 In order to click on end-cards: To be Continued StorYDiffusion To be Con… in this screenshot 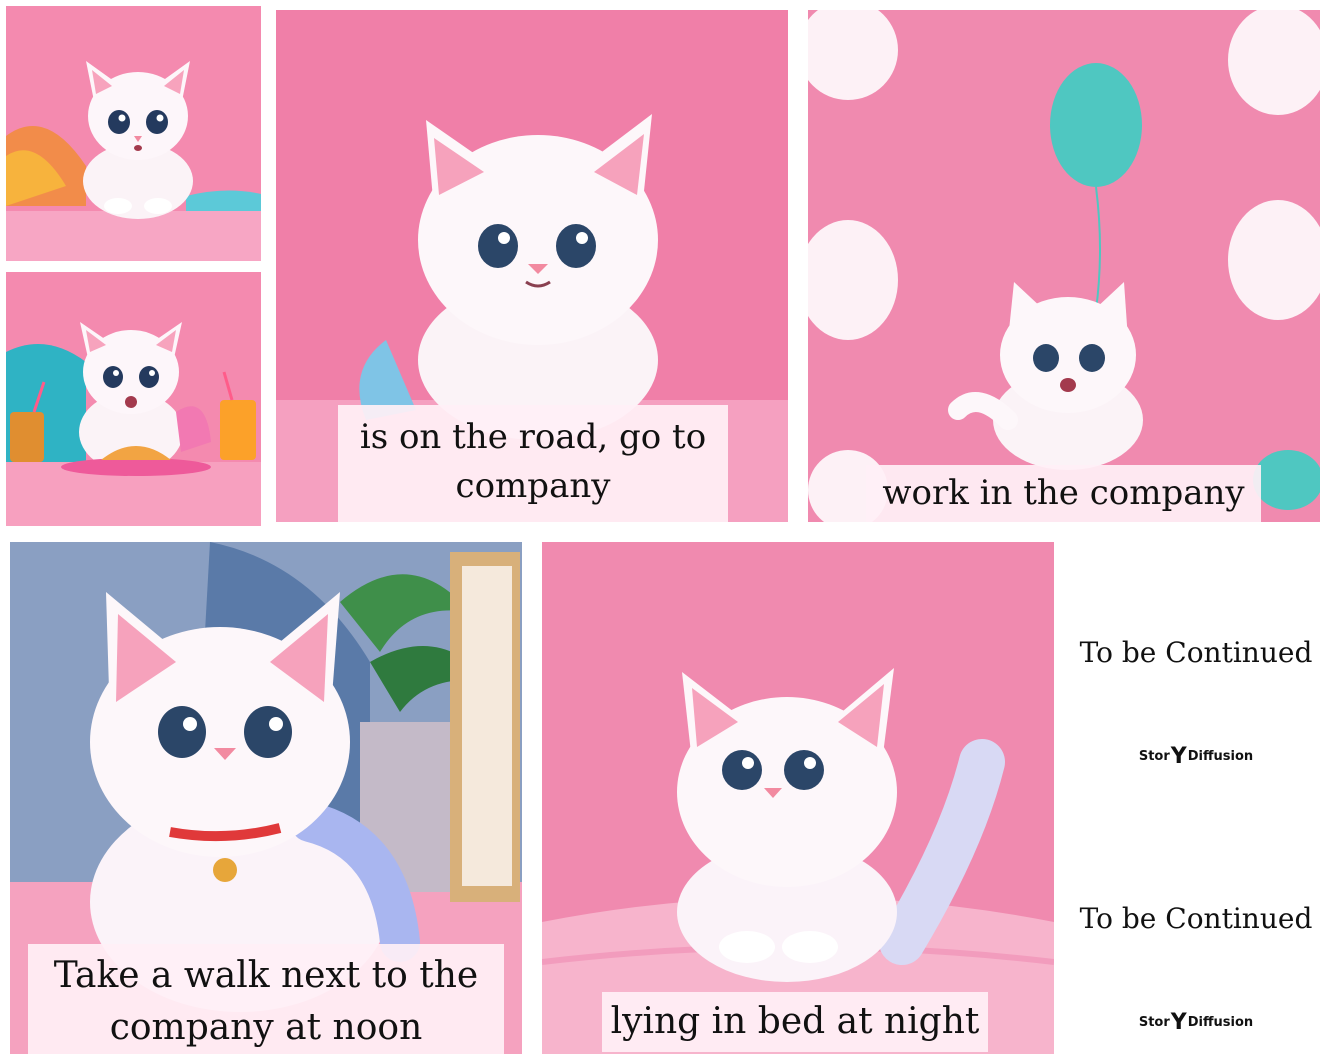, I will do `click(1196, 800)`.